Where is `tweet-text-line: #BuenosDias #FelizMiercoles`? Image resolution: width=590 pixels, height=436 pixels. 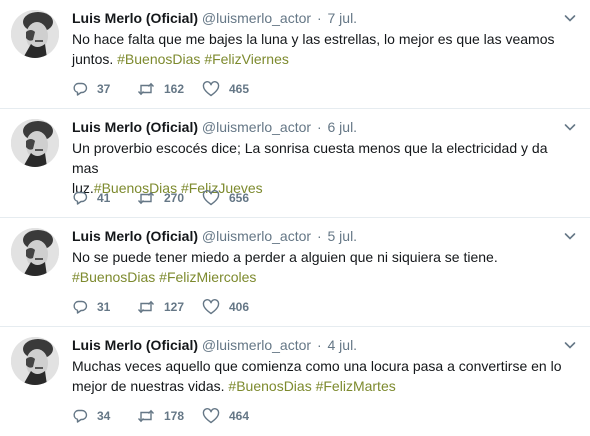 tweet-text-line: #BuenosDias #FelizMiercoles is located at coordinates (322, 277).